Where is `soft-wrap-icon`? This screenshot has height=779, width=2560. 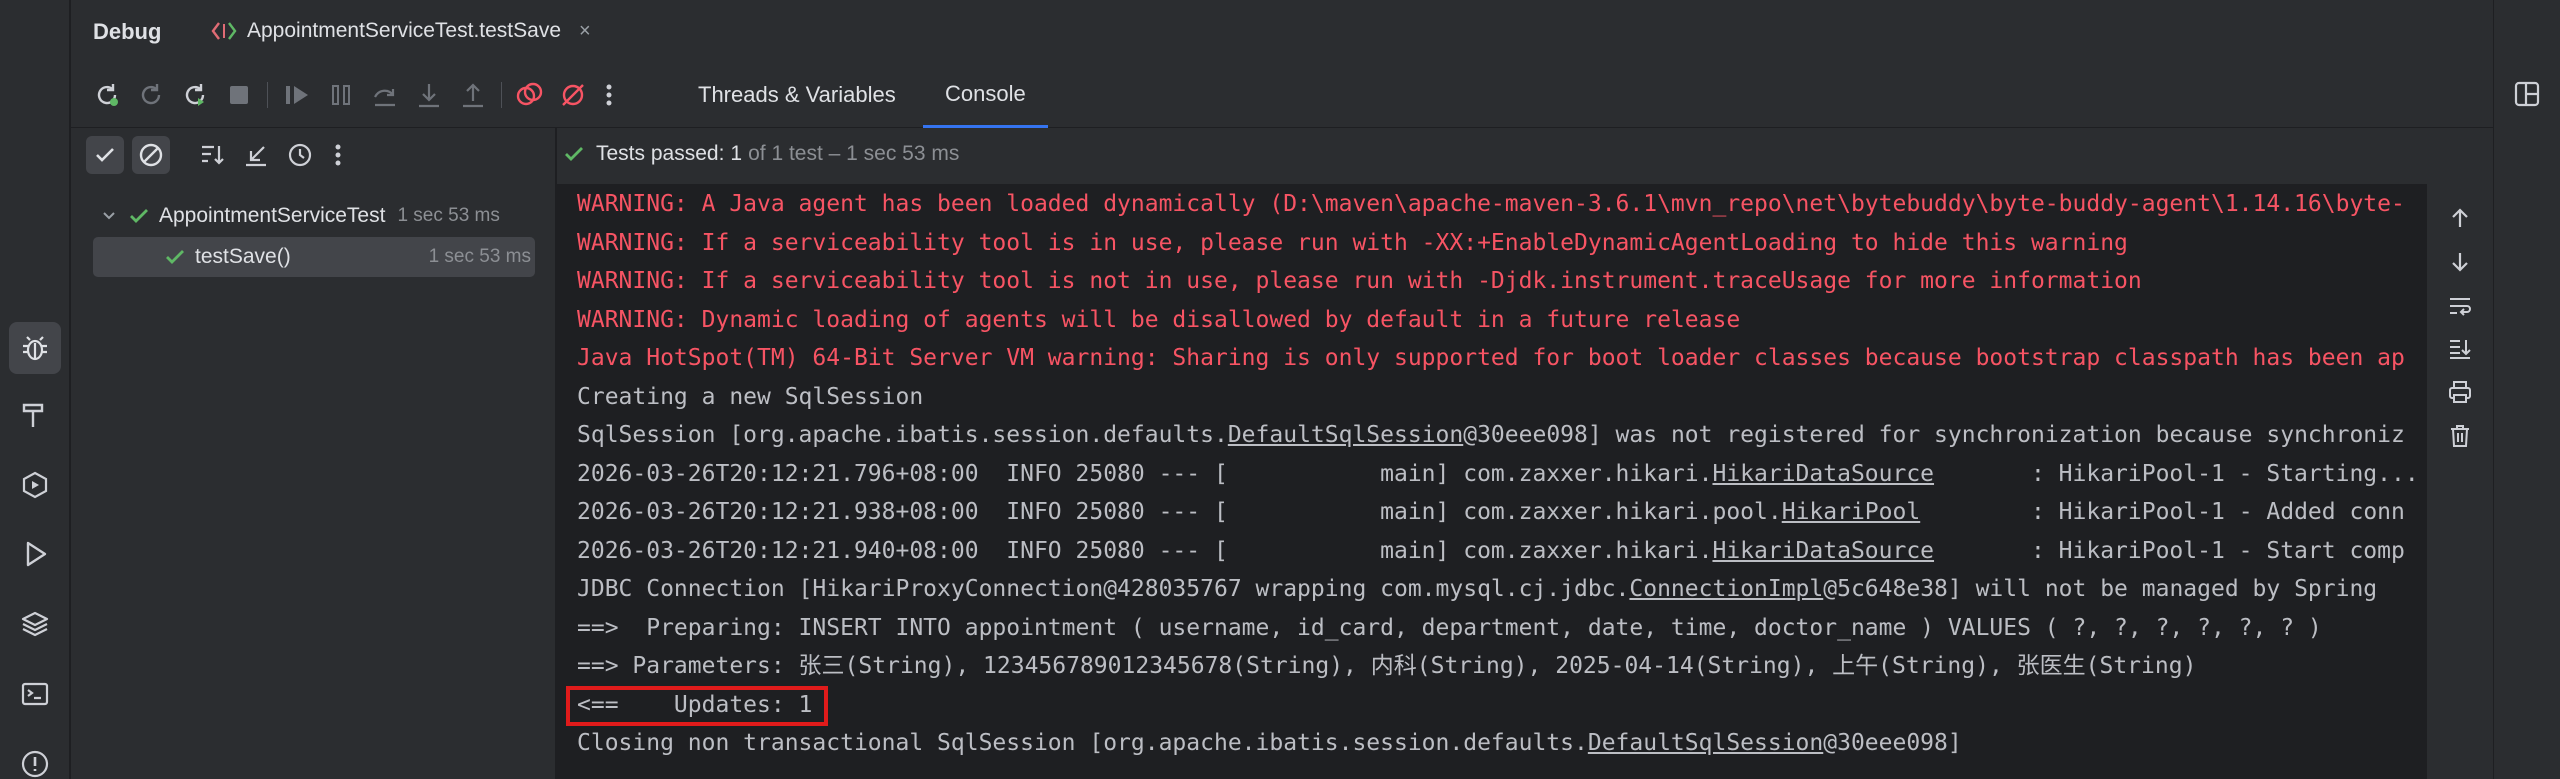 soft-wrap-icon is located at coordinates (2460, 306).